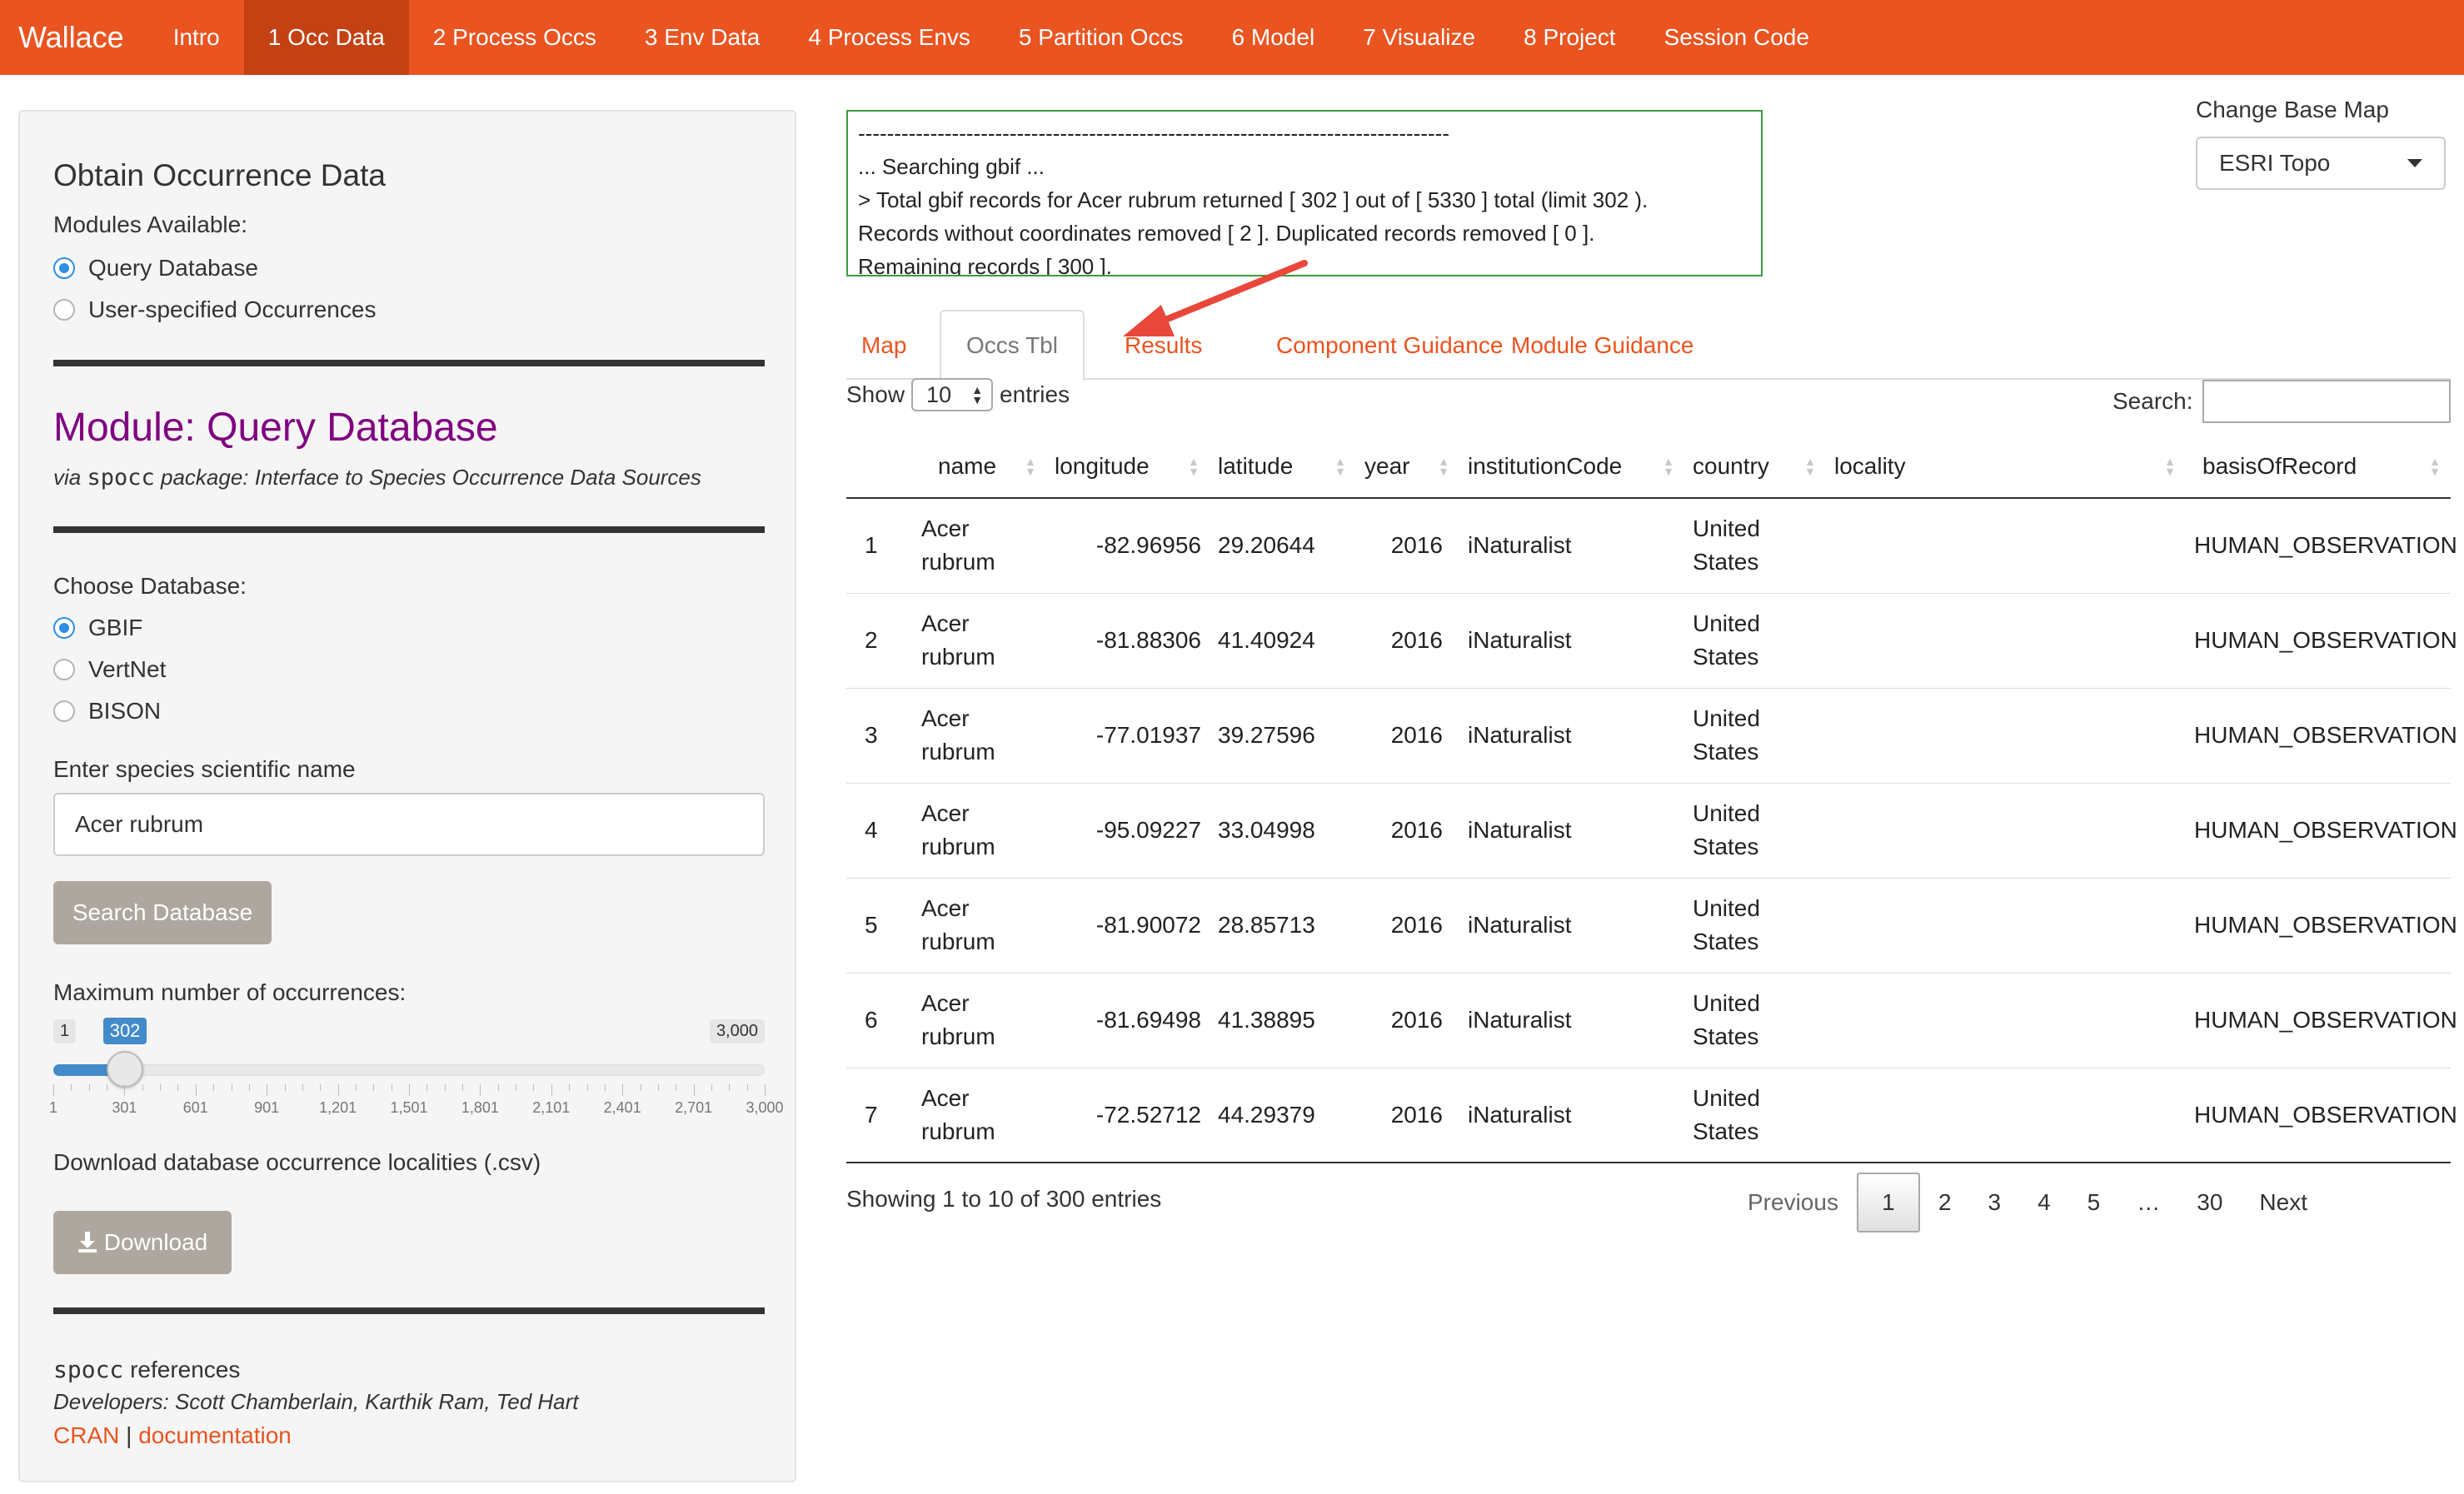  What do you see at coordinates (2275, 163) in the screenshot?
I see `base-map-value: ESRI Topo` at bounding box center [2275, 163].